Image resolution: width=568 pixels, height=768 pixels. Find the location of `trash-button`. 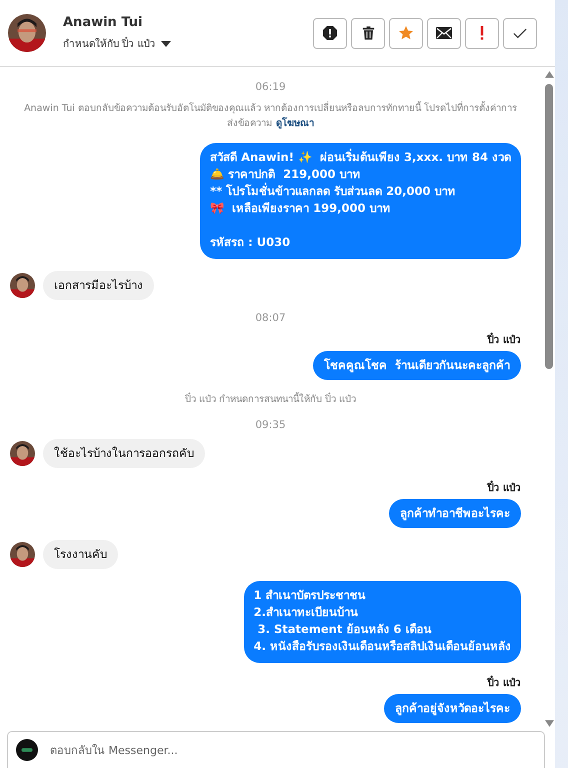

trash-button is located at coordinates (368, 33).